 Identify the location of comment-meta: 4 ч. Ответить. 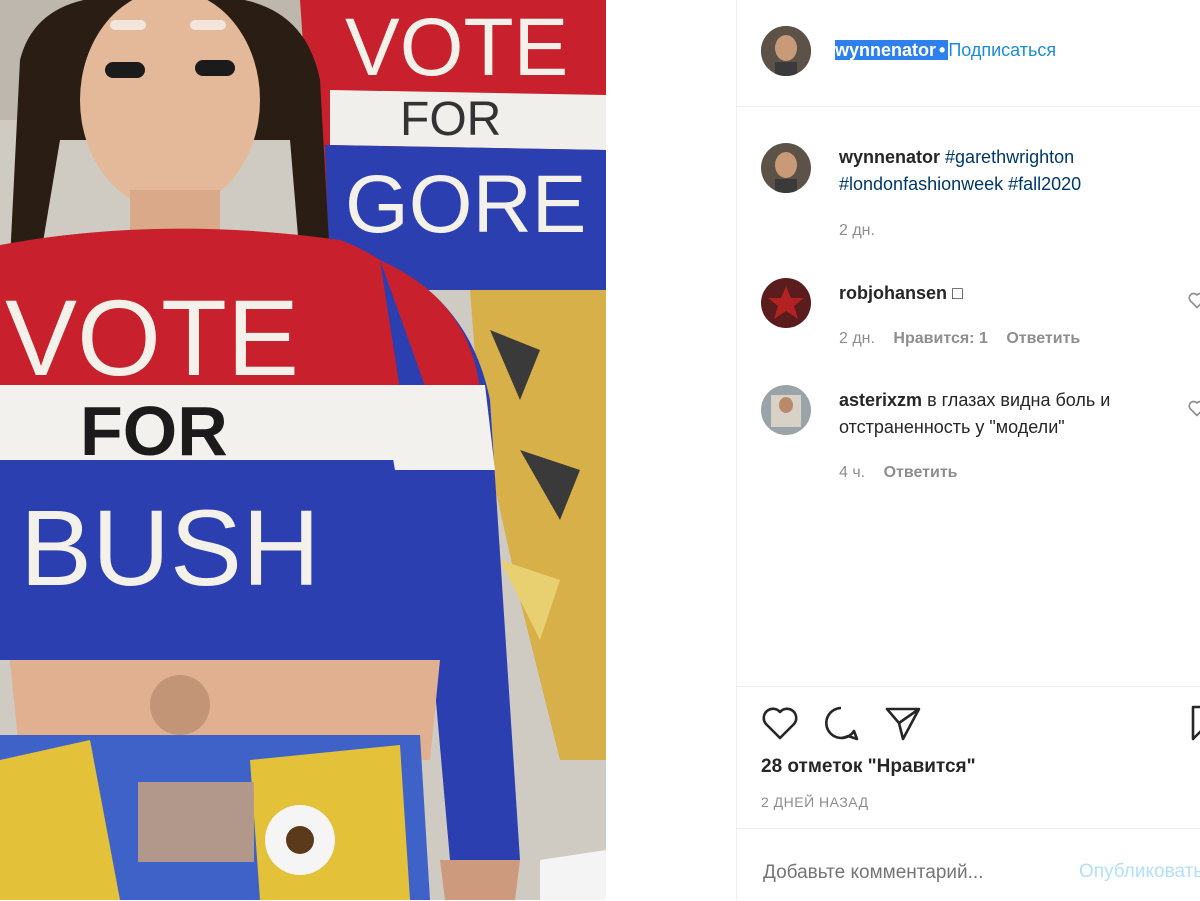
(905, 473).